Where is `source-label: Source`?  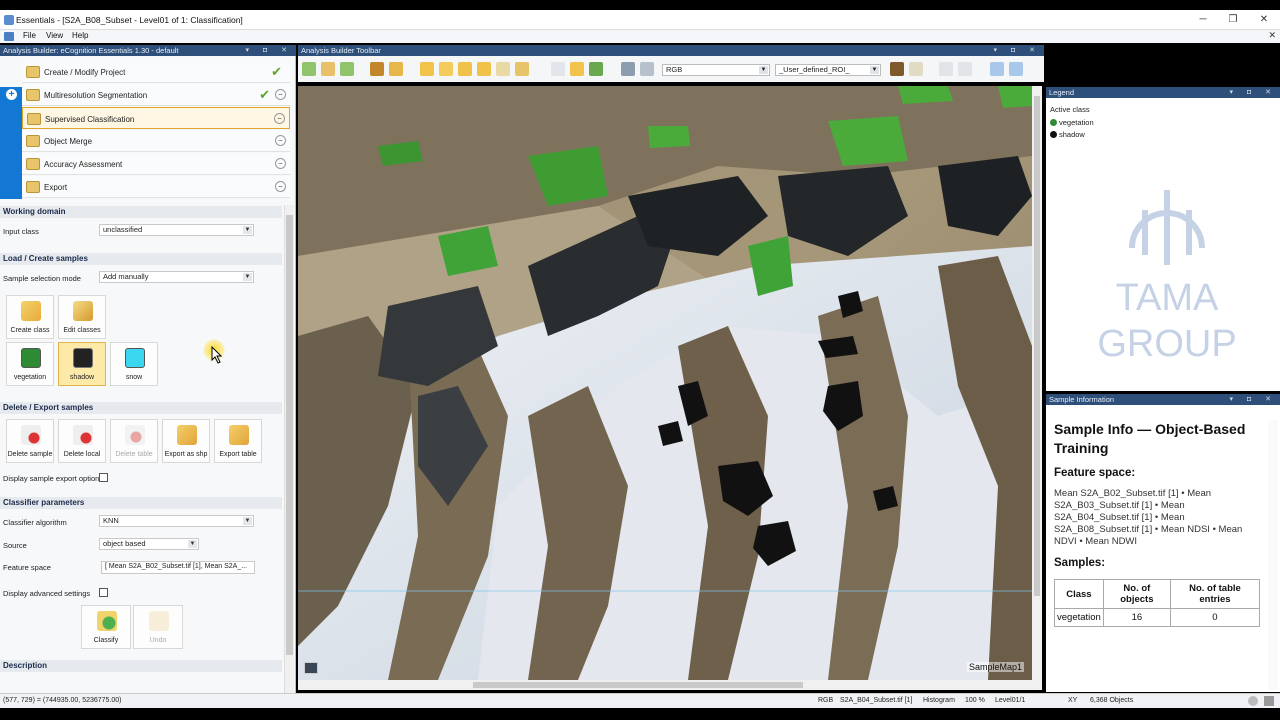
source-label: Source is located at coordinates (15, 545).